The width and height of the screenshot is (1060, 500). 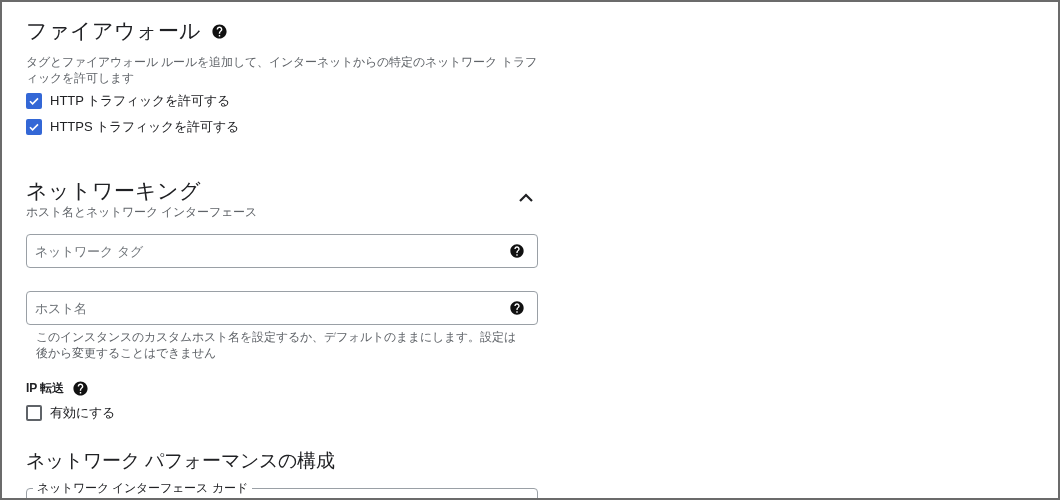 I want to click on section-subtitle: ホスト名とネットワーク インターフェース, so click(x=142, y=212).